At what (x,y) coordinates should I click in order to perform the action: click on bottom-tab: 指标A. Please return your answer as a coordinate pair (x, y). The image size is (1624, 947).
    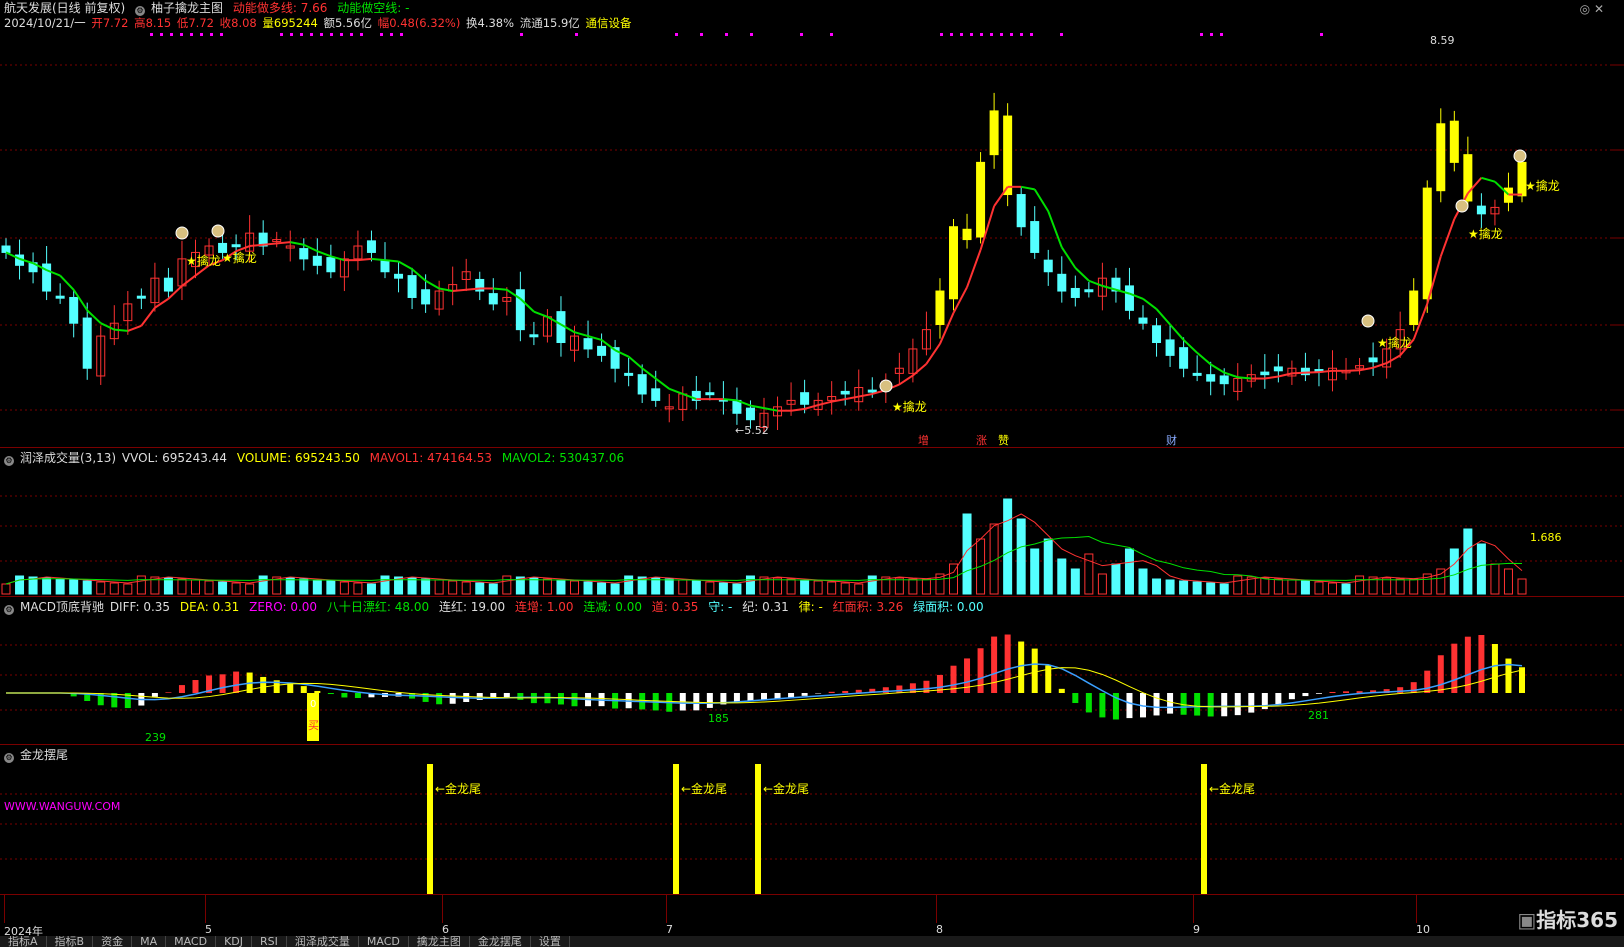
    Looking at the image, I should click on (23, 941).